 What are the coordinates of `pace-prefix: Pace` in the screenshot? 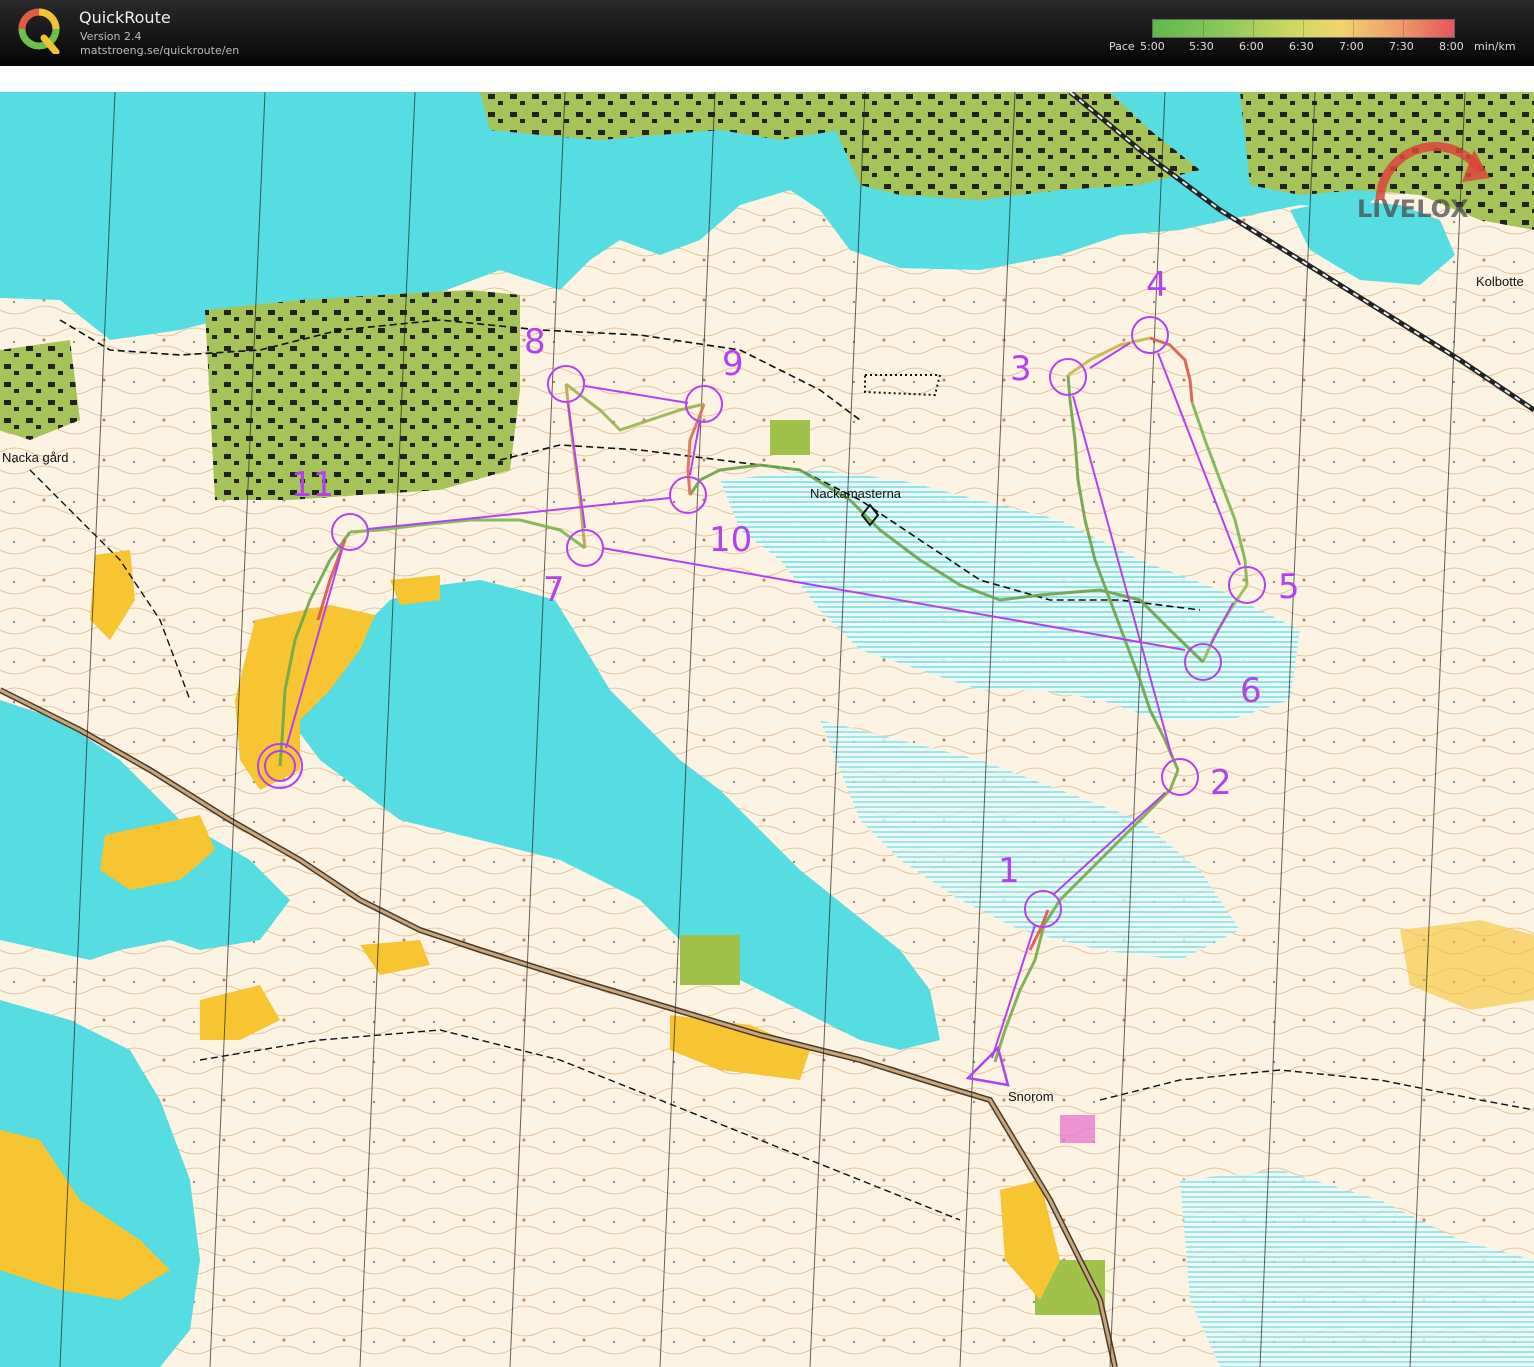 It's located at (1122, 46).